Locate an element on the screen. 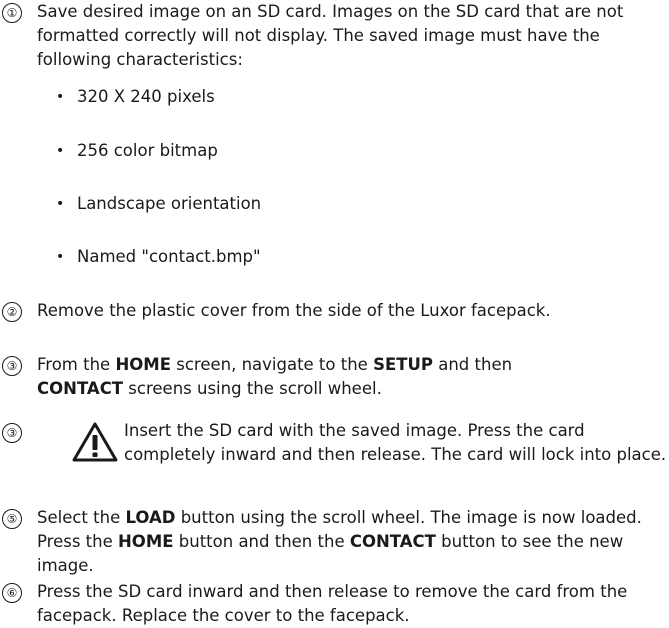 This screenshot has height=628, width=669. setup-keyword: SETUP is located at coordinates (403, 364).